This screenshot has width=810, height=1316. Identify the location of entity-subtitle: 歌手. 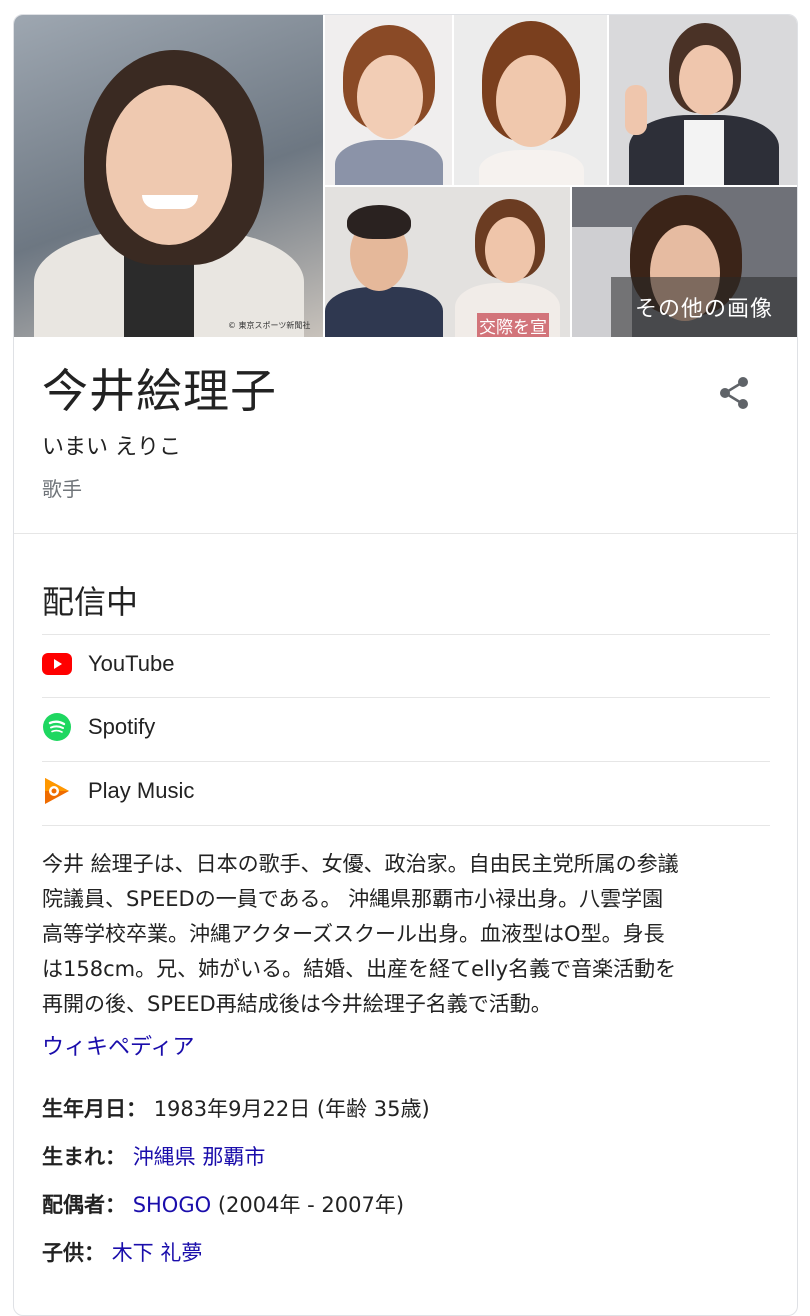
(62, 489).